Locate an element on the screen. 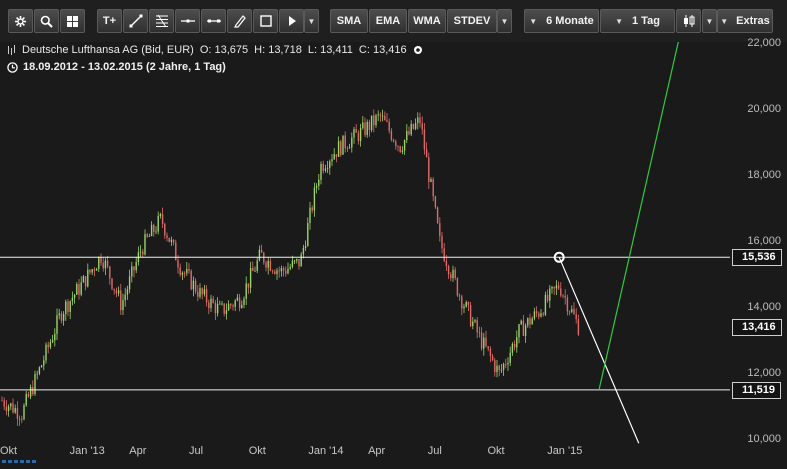 The height and width of the screenshot is (469, 787). period-dropdown: ▼ 6 Monate is located at coordinates (561, 21).